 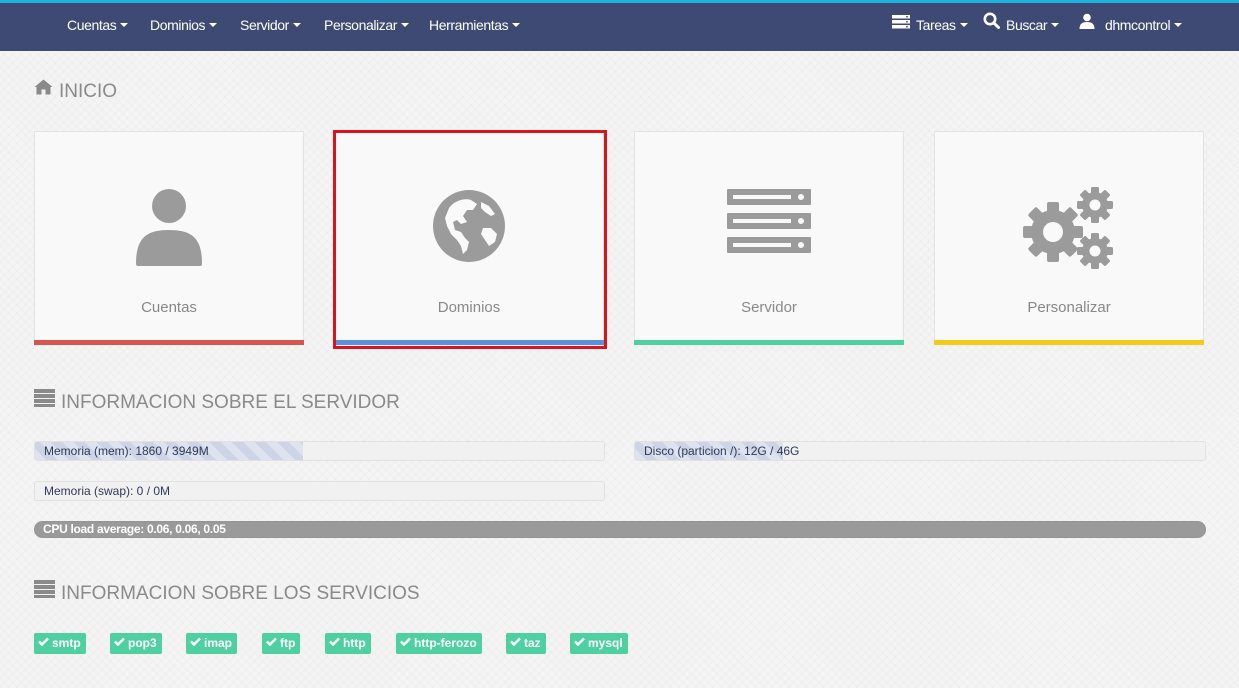 I want to click on swap-usage-bar: Memoria (swap): 0 / 0M, so click(x=319, y=491).